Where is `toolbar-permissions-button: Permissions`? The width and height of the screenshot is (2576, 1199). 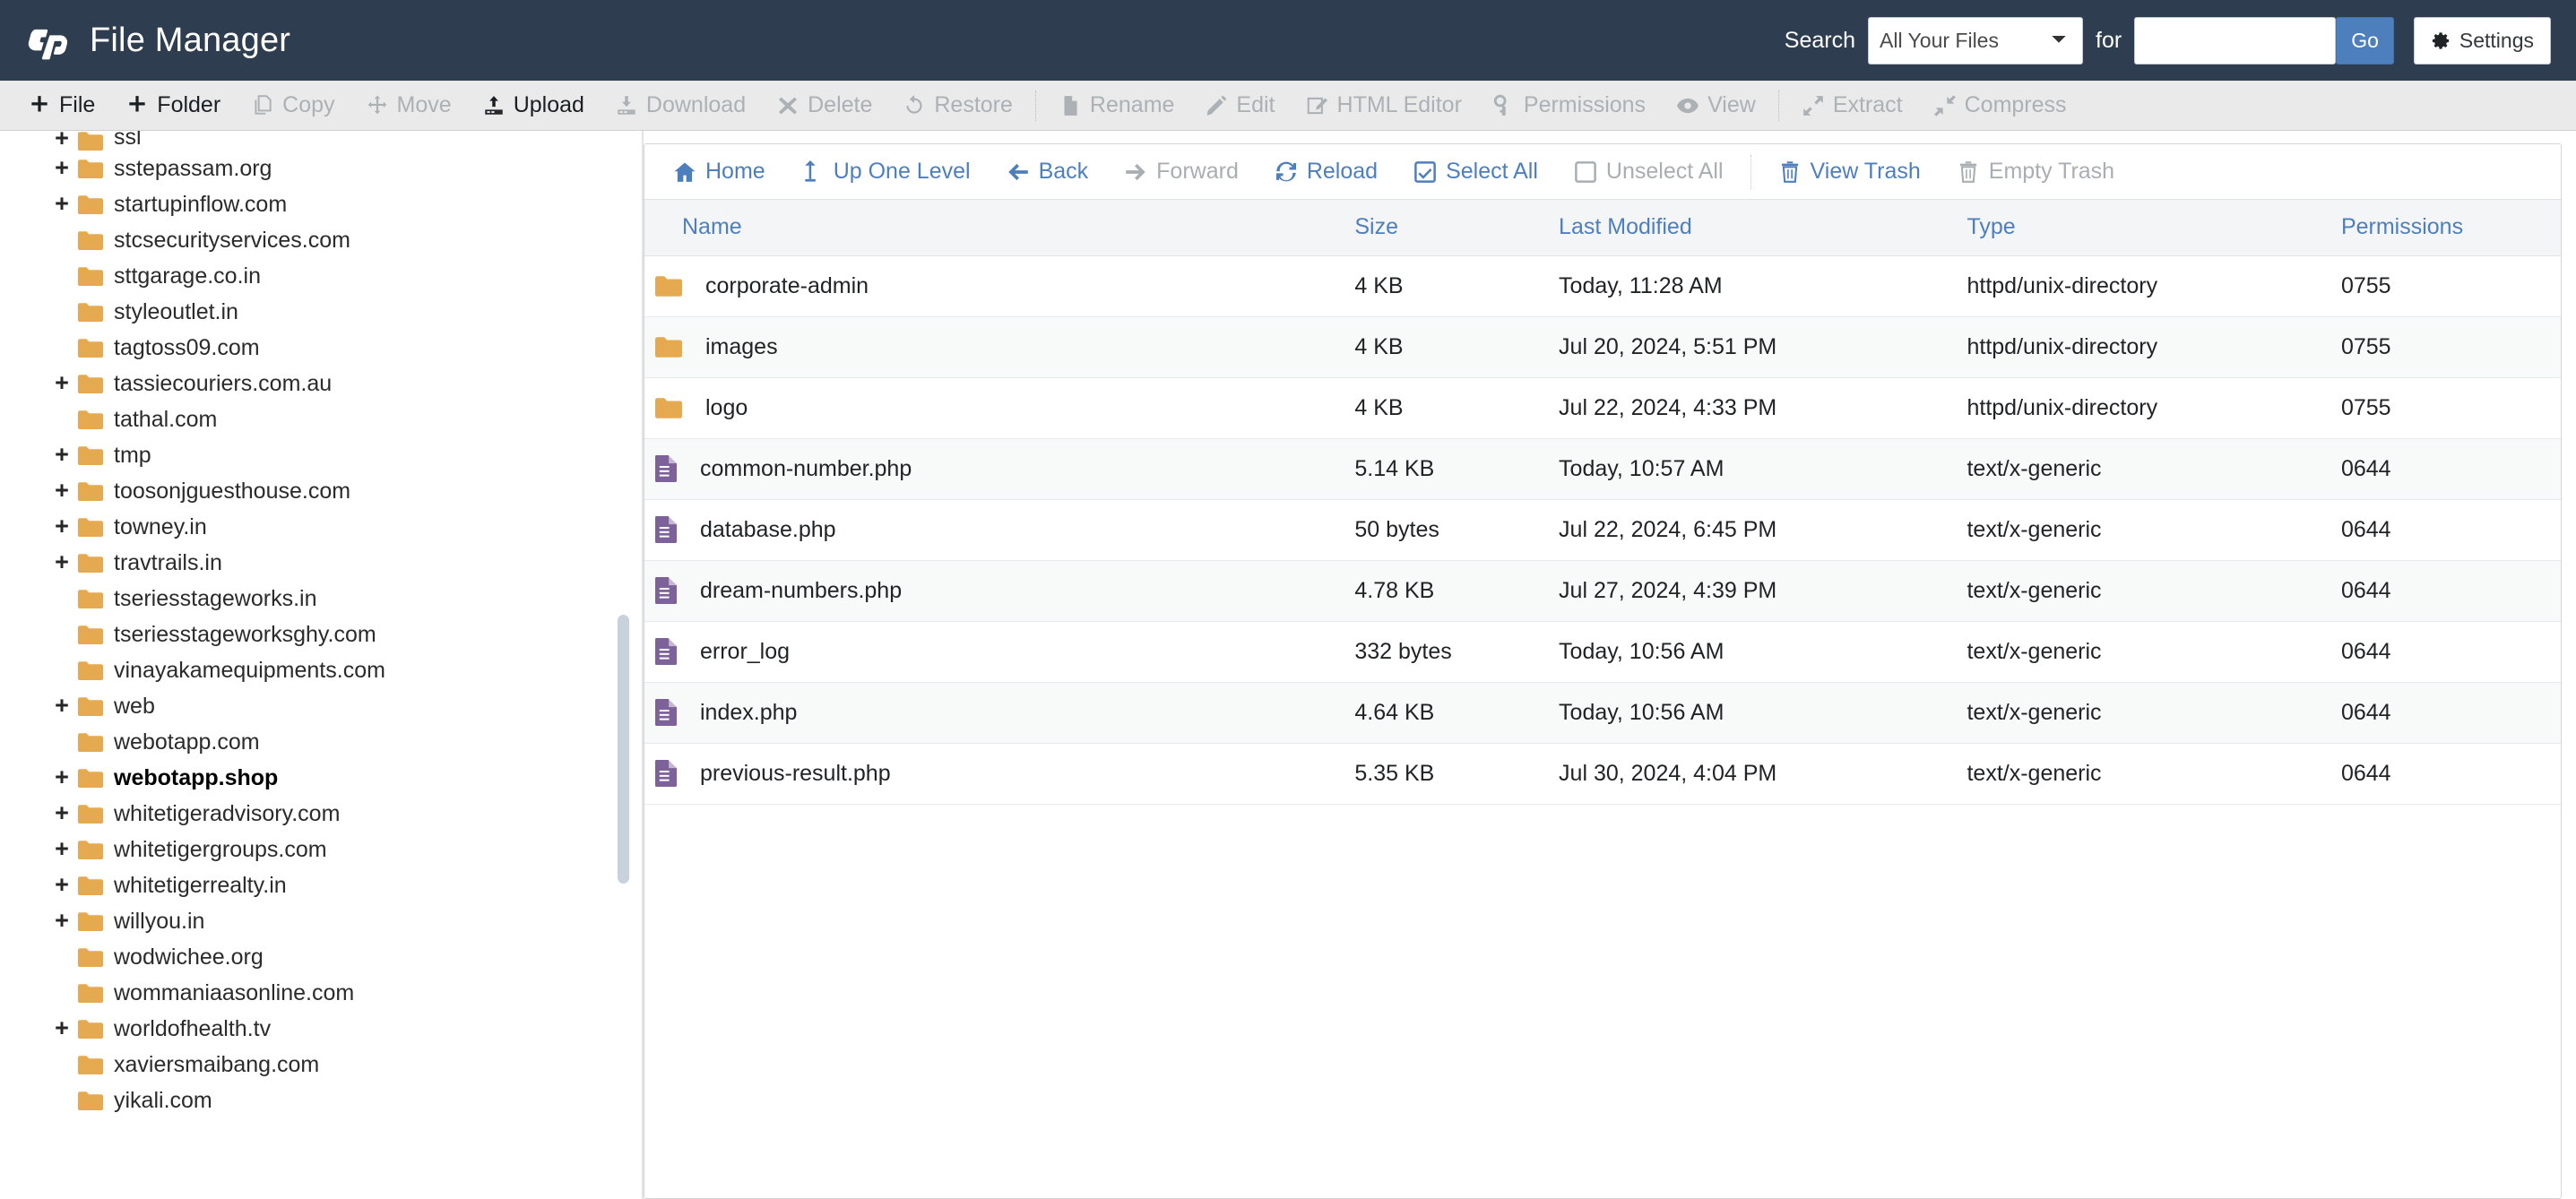
toolbar-permissions-button: Permissions is located at coordinates (1569, 106).